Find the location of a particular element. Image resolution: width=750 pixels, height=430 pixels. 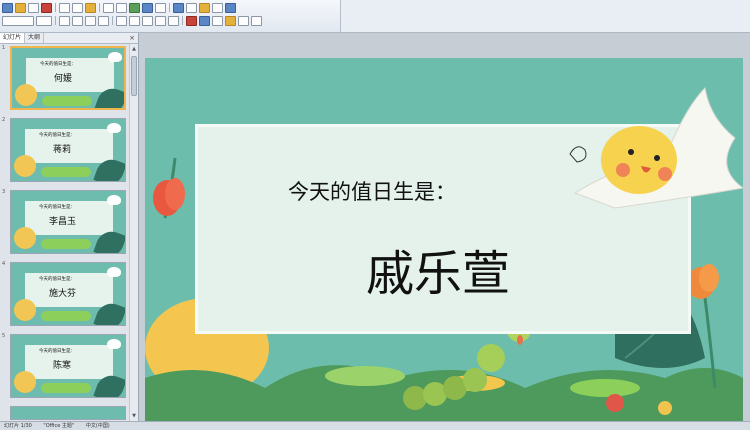

font-color-icon is located at coordinates (191, 20).